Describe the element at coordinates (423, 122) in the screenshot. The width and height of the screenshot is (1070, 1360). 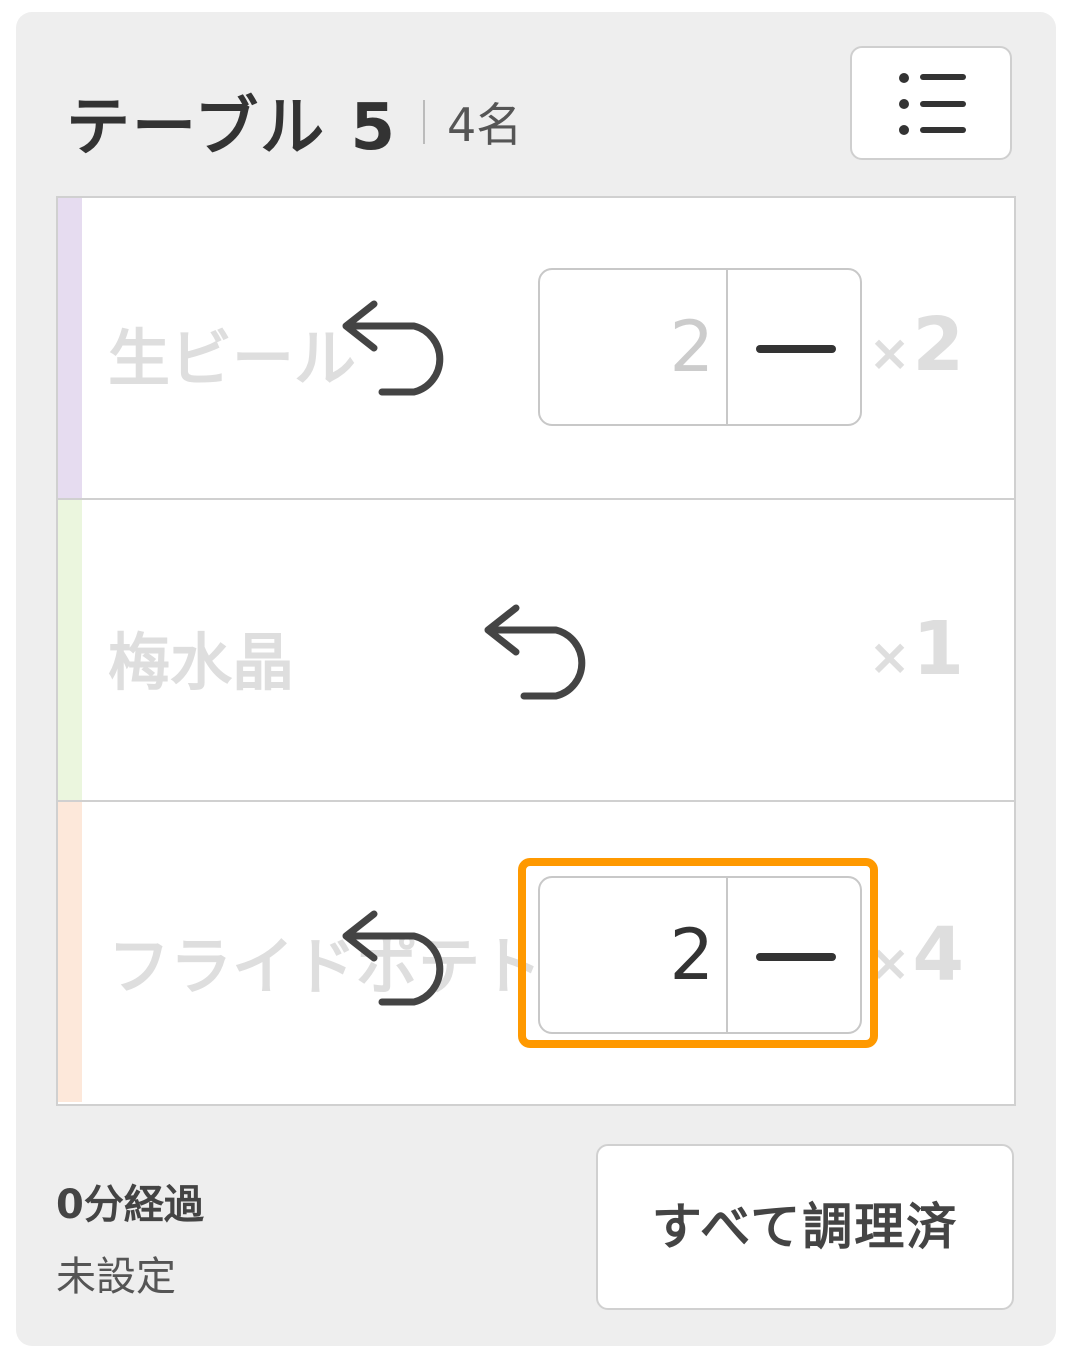
I see `header-divider` at that location.